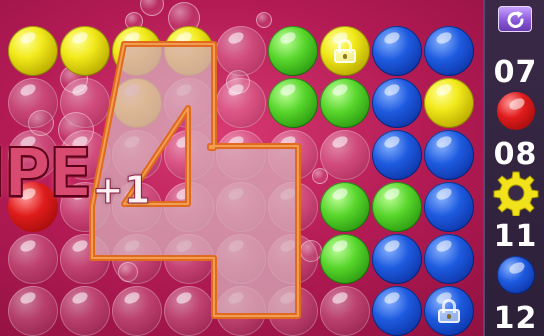 The width and height of the screenshot is (544, 336). Describe the element at coordinates (516, 193) in the screenshot. I see `gear-icon` at that location.